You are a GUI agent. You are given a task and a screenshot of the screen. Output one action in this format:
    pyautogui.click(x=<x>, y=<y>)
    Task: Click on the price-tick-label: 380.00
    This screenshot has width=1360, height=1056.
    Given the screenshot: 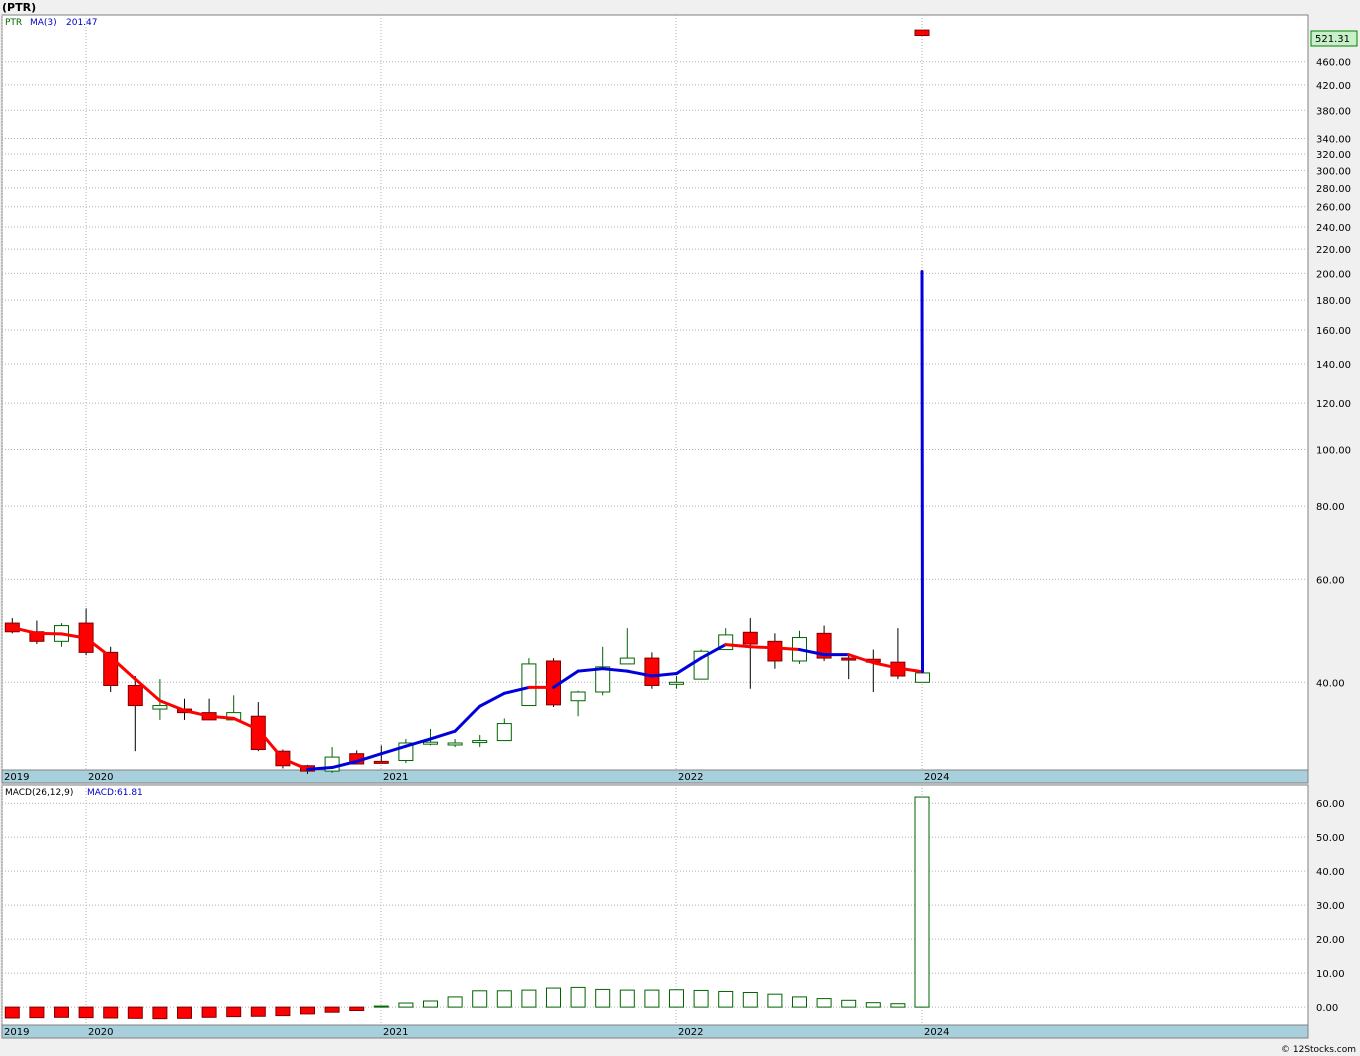 What is the action you would take?
    pyautogui.click(x=1333, y=111)
    